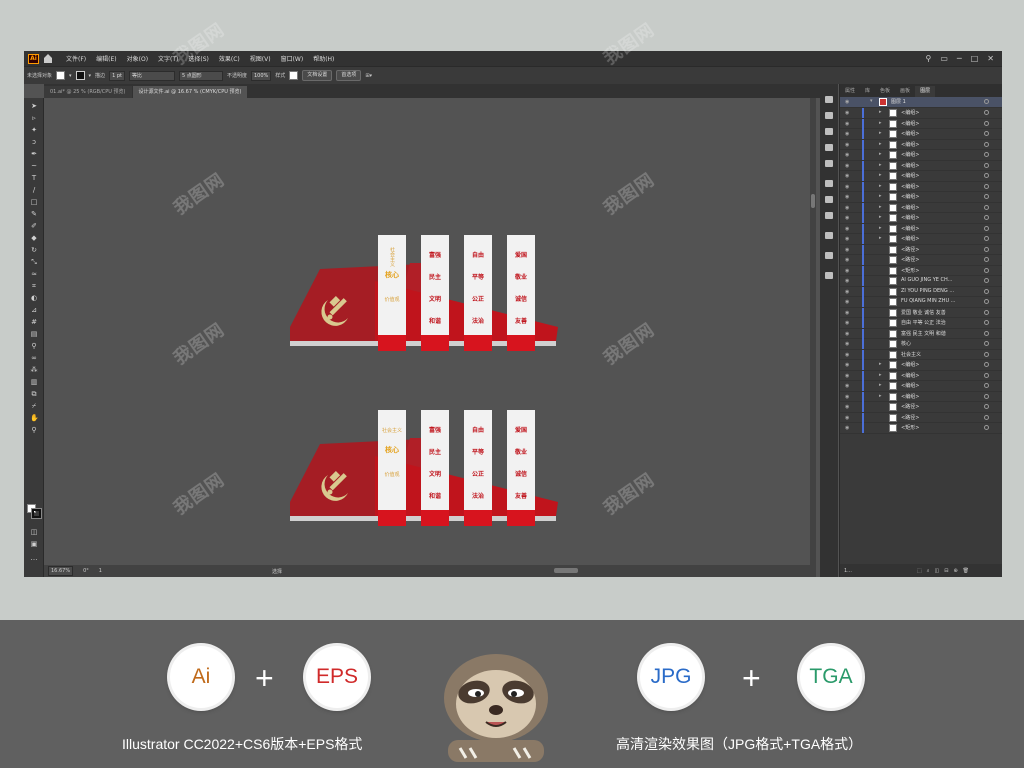 Image resolution: width=1024 pixels, height=768 pixels. Describe the element at coordinates (34, 430) in the screenshot. I see `zoom-tool-icon: ⚲` at that location.